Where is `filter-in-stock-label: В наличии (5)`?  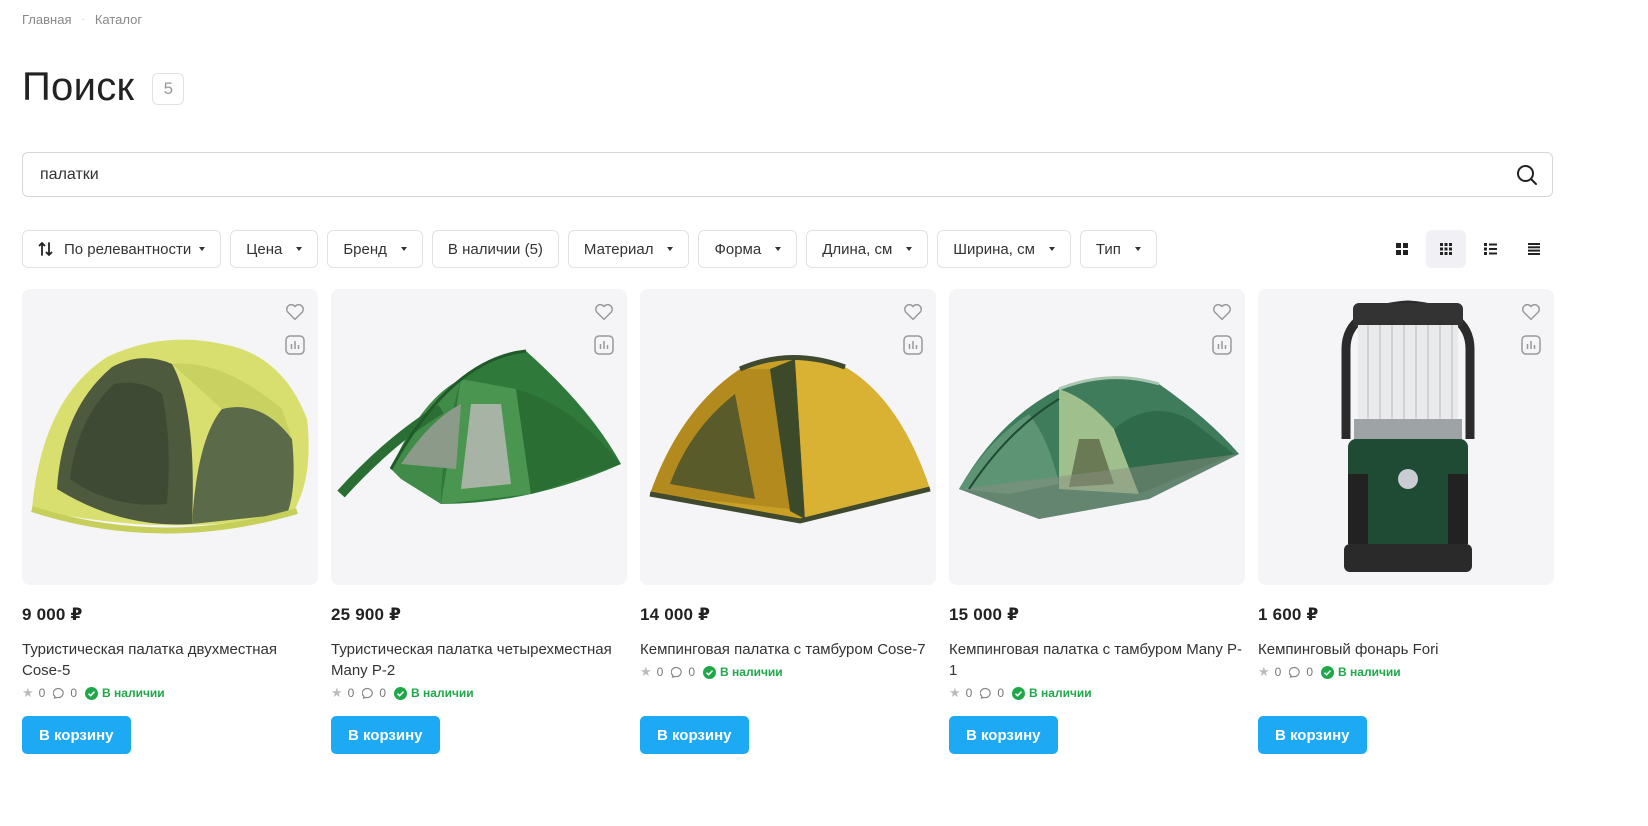 filter-in-stock-label: В наличии (5) is located at coordinates (495, 249).